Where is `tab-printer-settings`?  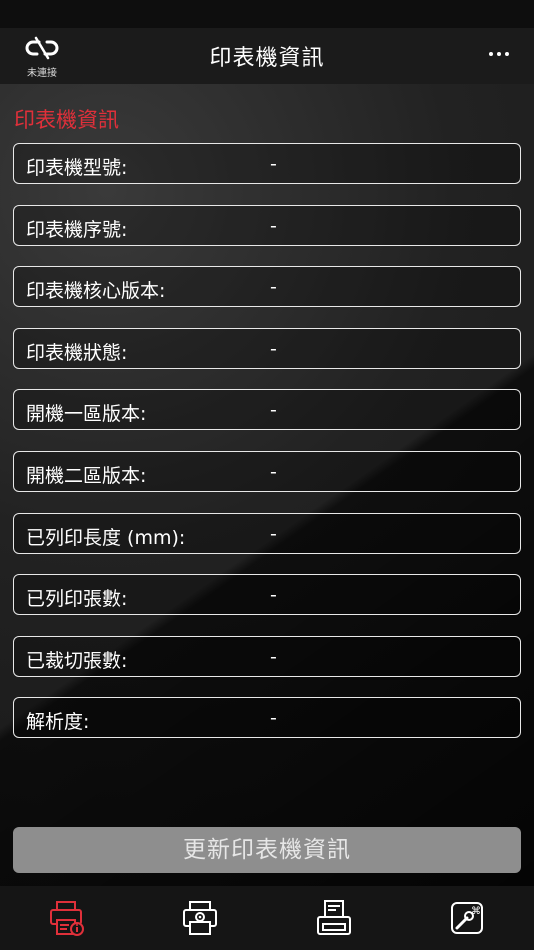 tab-printer-settings is located at coordinates (201, 918).